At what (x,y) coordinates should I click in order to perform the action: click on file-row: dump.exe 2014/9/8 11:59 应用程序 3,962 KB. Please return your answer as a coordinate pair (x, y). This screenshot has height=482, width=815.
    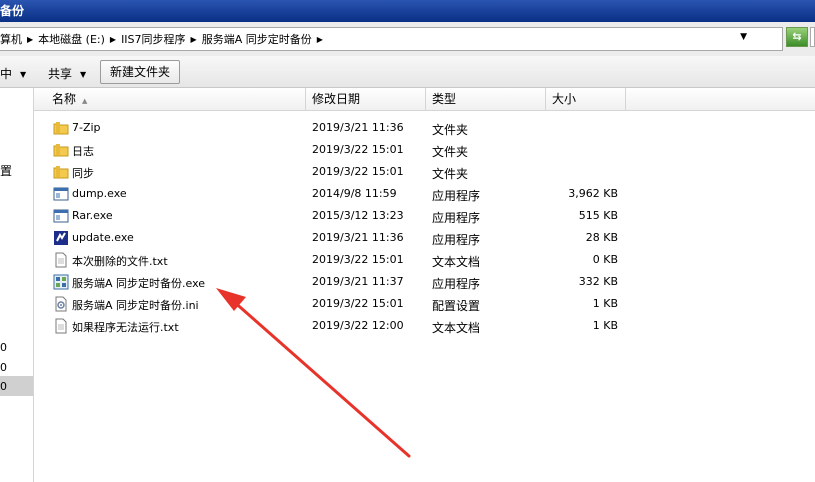
    Looking at the image, I should click on (340, 194).